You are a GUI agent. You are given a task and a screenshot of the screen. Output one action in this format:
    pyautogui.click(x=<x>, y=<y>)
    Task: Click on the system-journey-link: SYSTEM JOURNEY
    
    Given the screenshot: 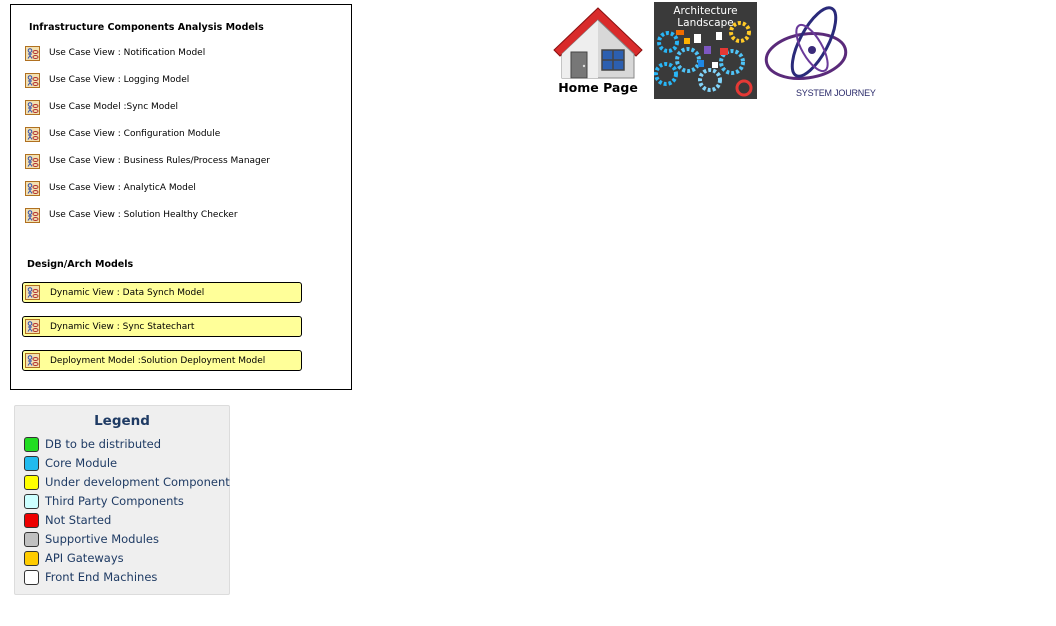 What is the action you would take?
    pyautogui.click(x=819, y=52)
    